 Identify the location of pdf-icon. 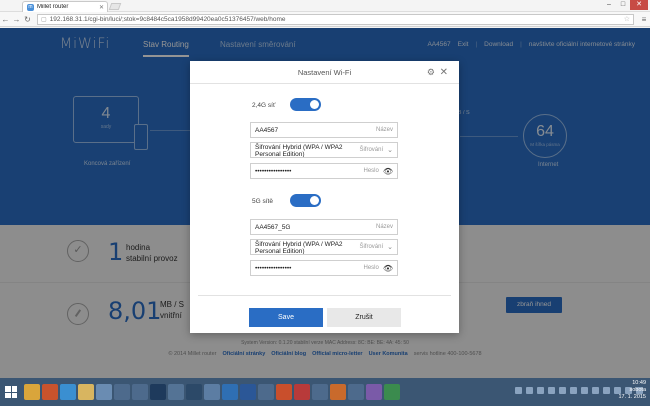
(302, 392).